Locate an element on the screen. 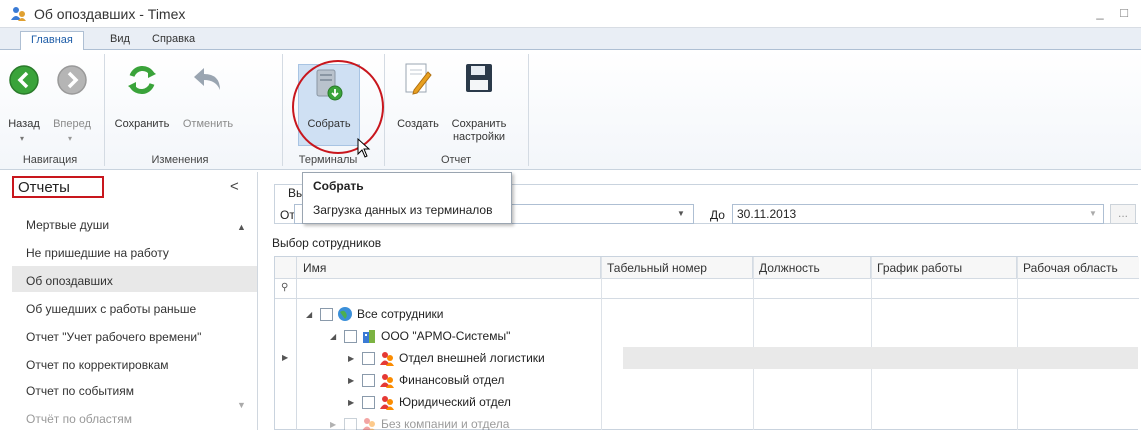  report-item-selected: Об опоздавших is located at coordinates (69, 281).